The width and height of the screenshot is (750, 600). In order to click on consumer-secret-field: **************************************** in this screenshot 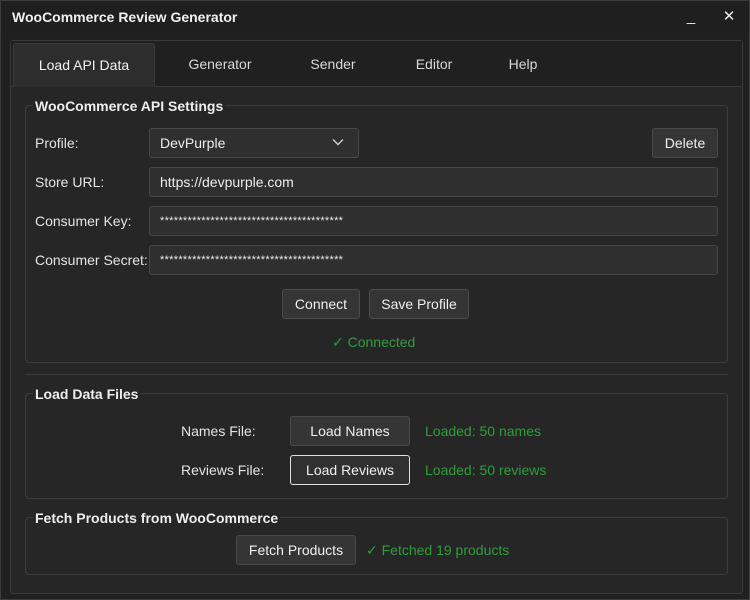, I will do `click(433, 260)`.